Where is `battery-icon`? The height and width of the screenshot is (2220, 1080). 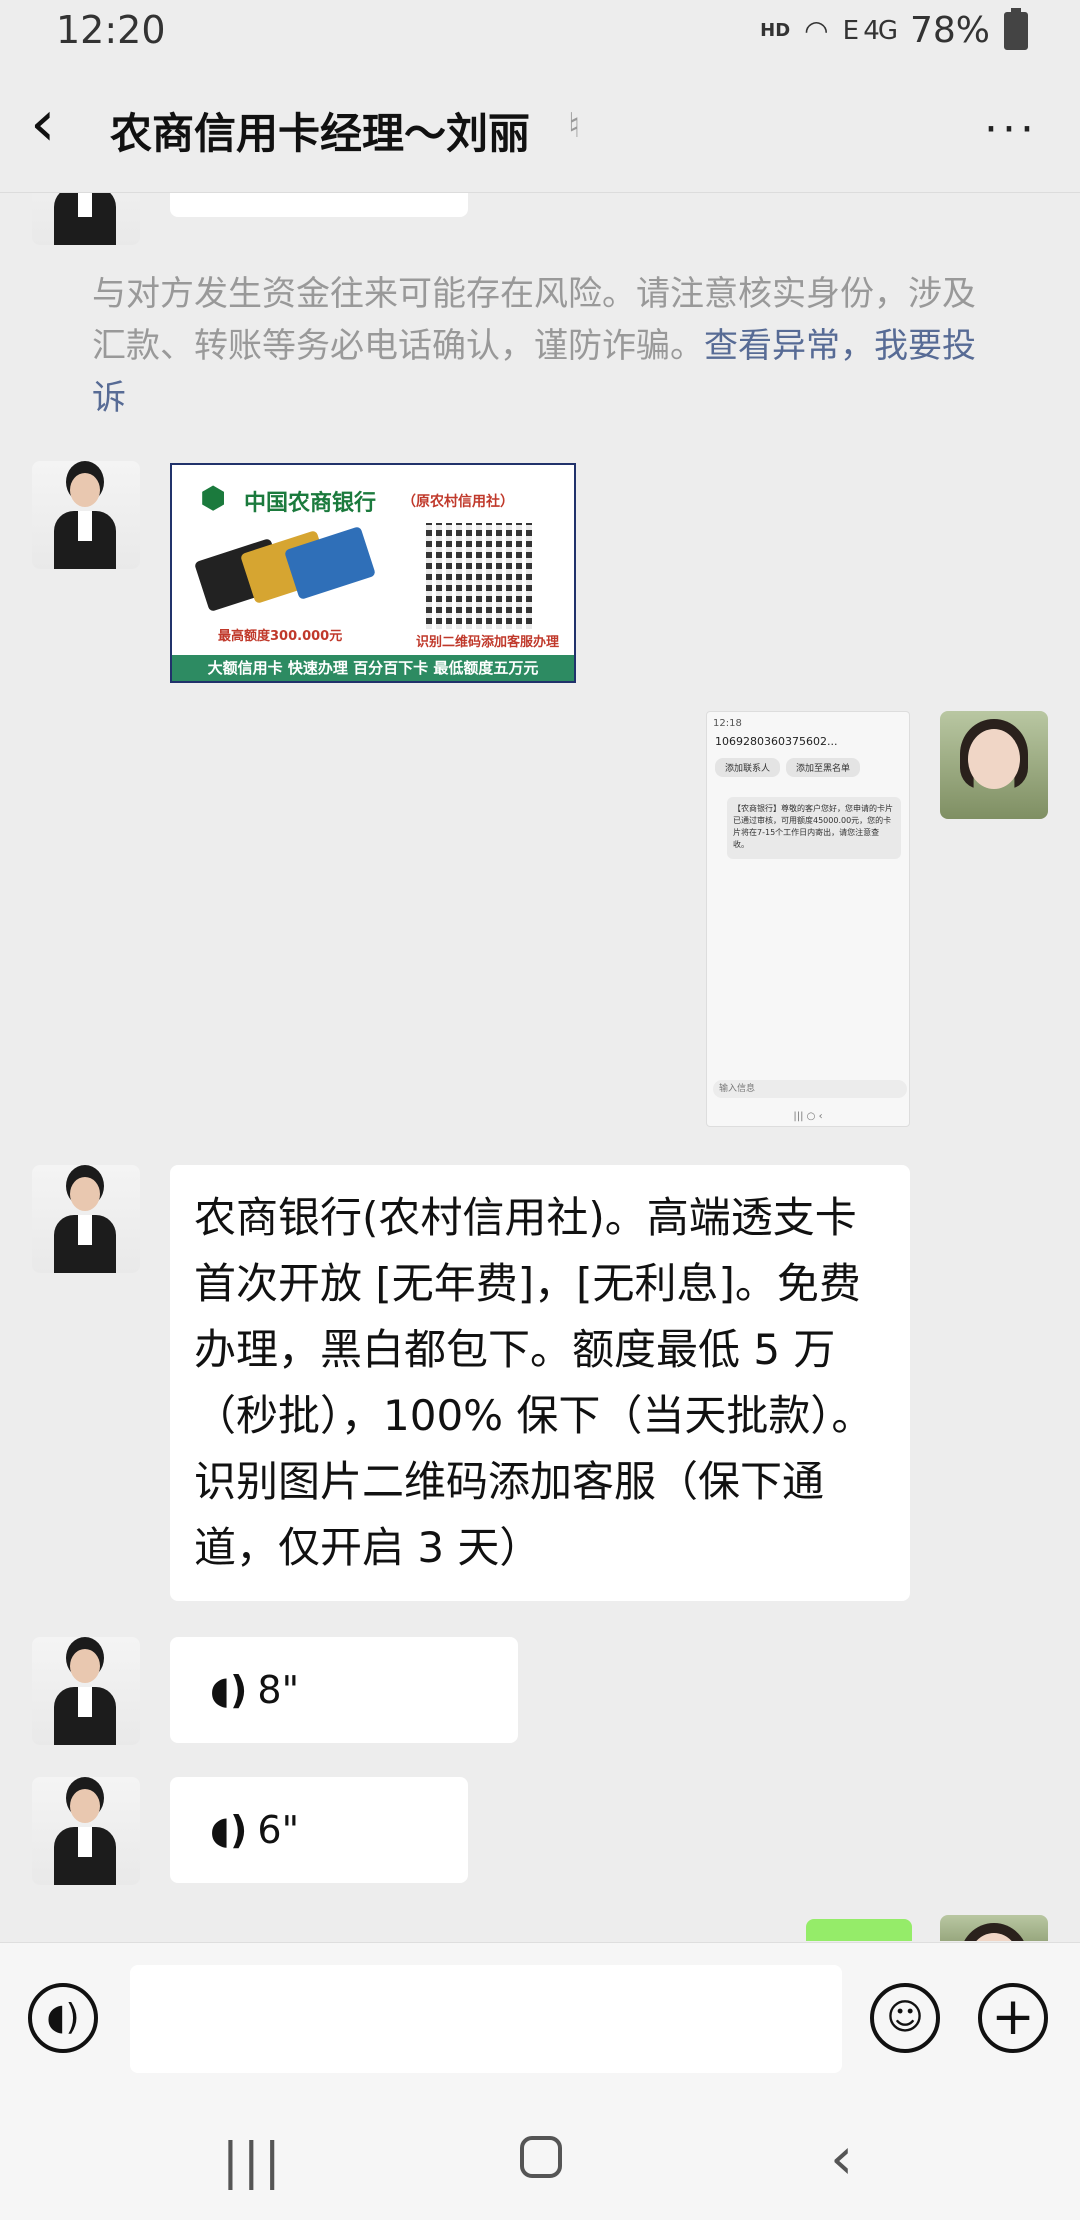
battery-icon is located at coordinates (1016, 28).